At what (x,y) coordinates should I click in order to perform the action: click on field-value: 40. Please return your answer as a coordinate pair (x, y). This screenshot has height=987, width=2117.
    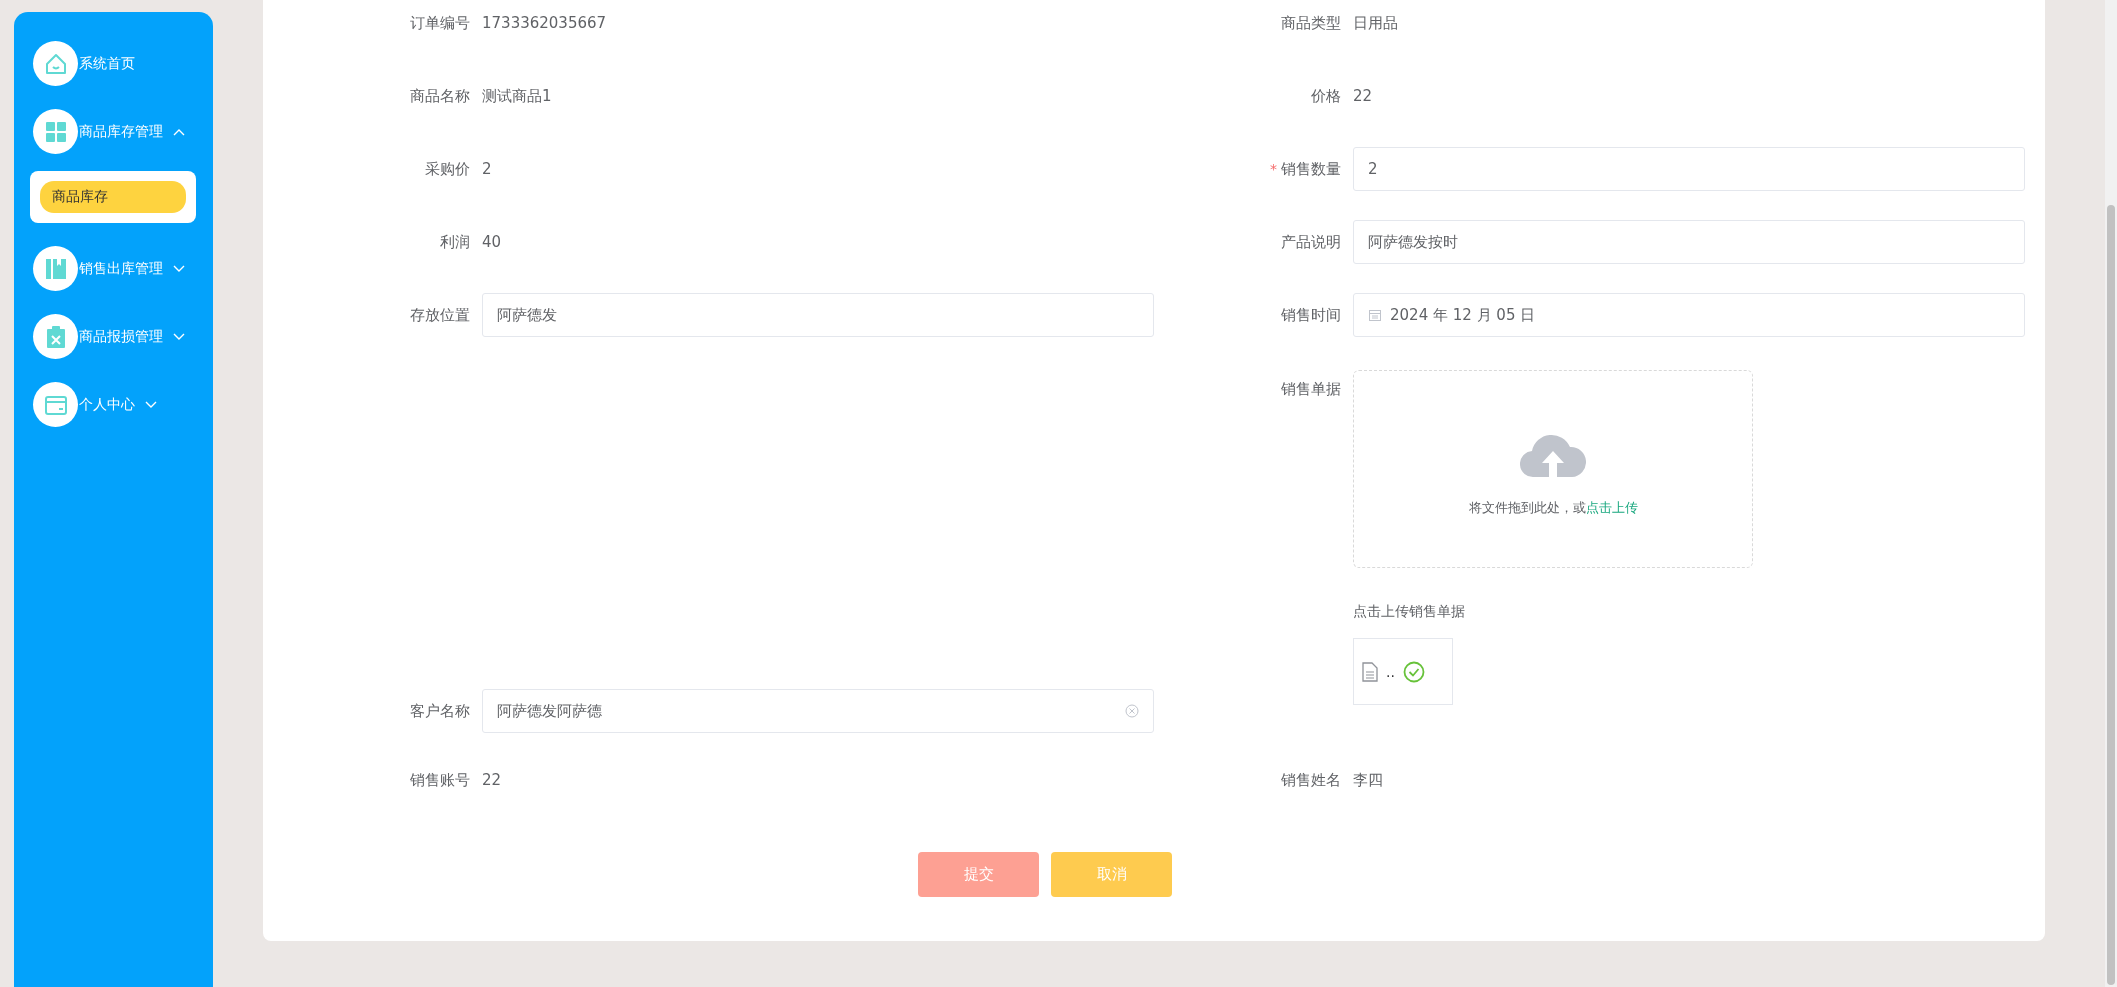
    Looking at the image, I should click on (492, 242).